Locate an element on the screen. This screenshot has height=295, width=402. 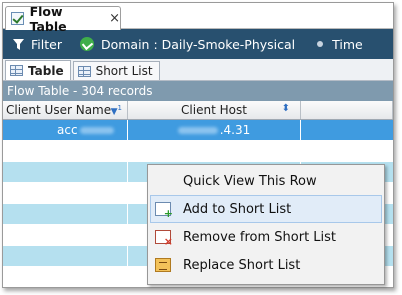
column-label: Client Host is located at coordinates (214, 110).